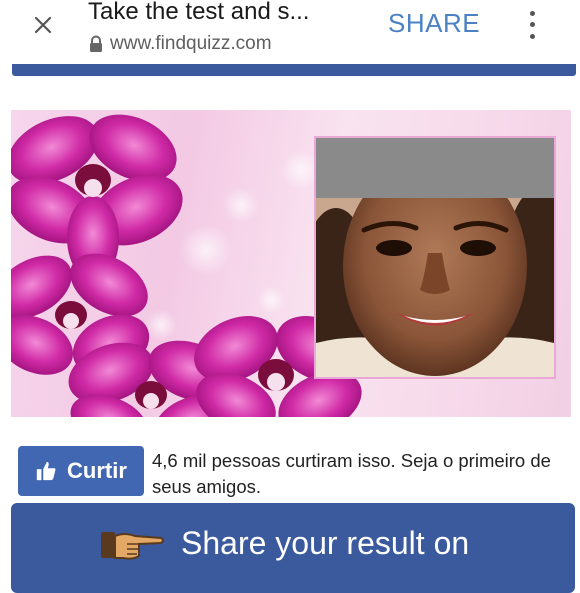 Image resolution: width=580 pixels, height=593 pixels. I want to click on lock-icon, so click(96, 43).